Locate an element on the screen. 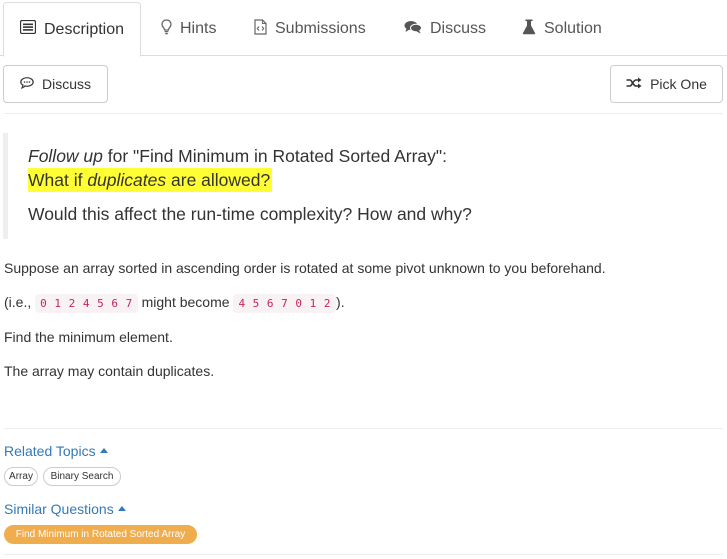 Image resolution: width=727 pixels, height=559 pixels. pick-one-button-label: Pick One is located at coordinates (678, 84).